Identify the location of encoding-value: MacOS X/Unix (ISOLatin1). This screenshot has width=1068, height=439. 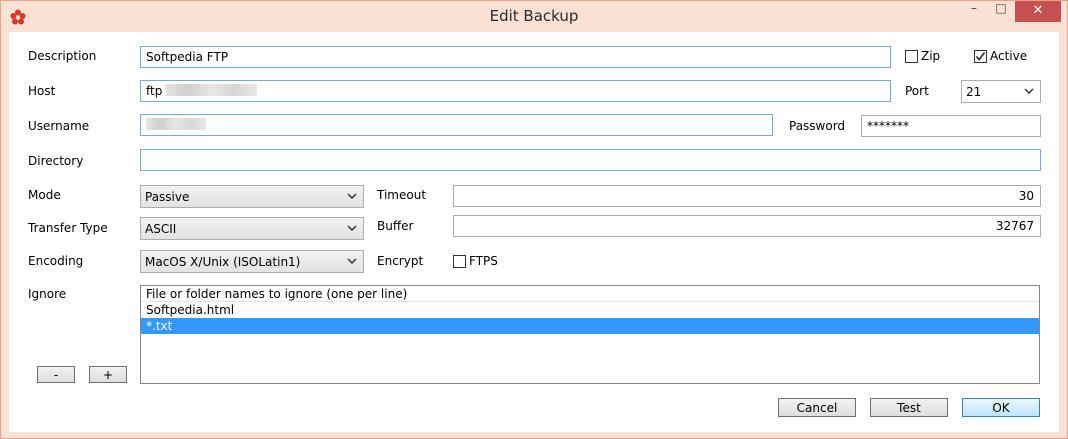
(223, 262).